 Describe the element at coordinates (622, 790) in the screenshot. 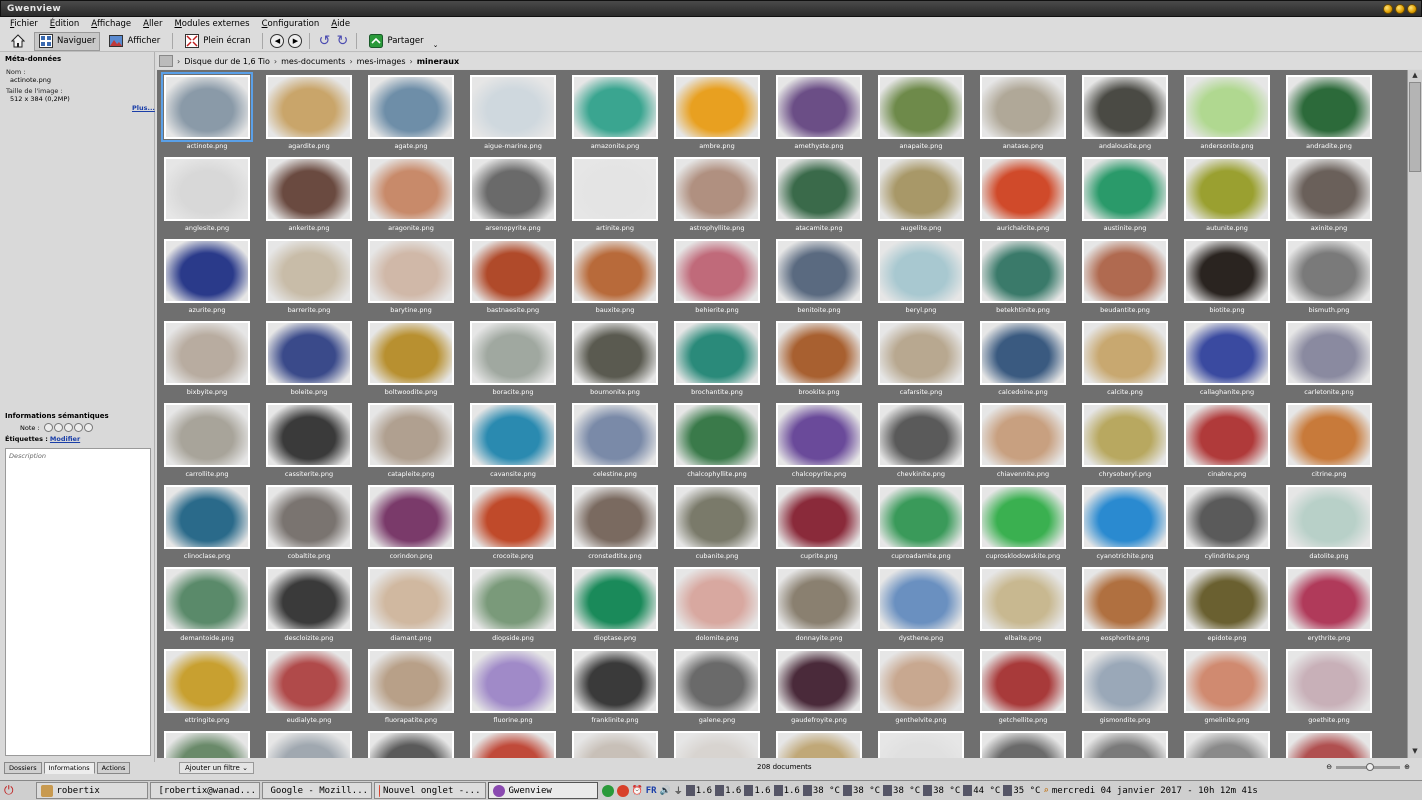

I see `chrome-tray-icon` at that location.